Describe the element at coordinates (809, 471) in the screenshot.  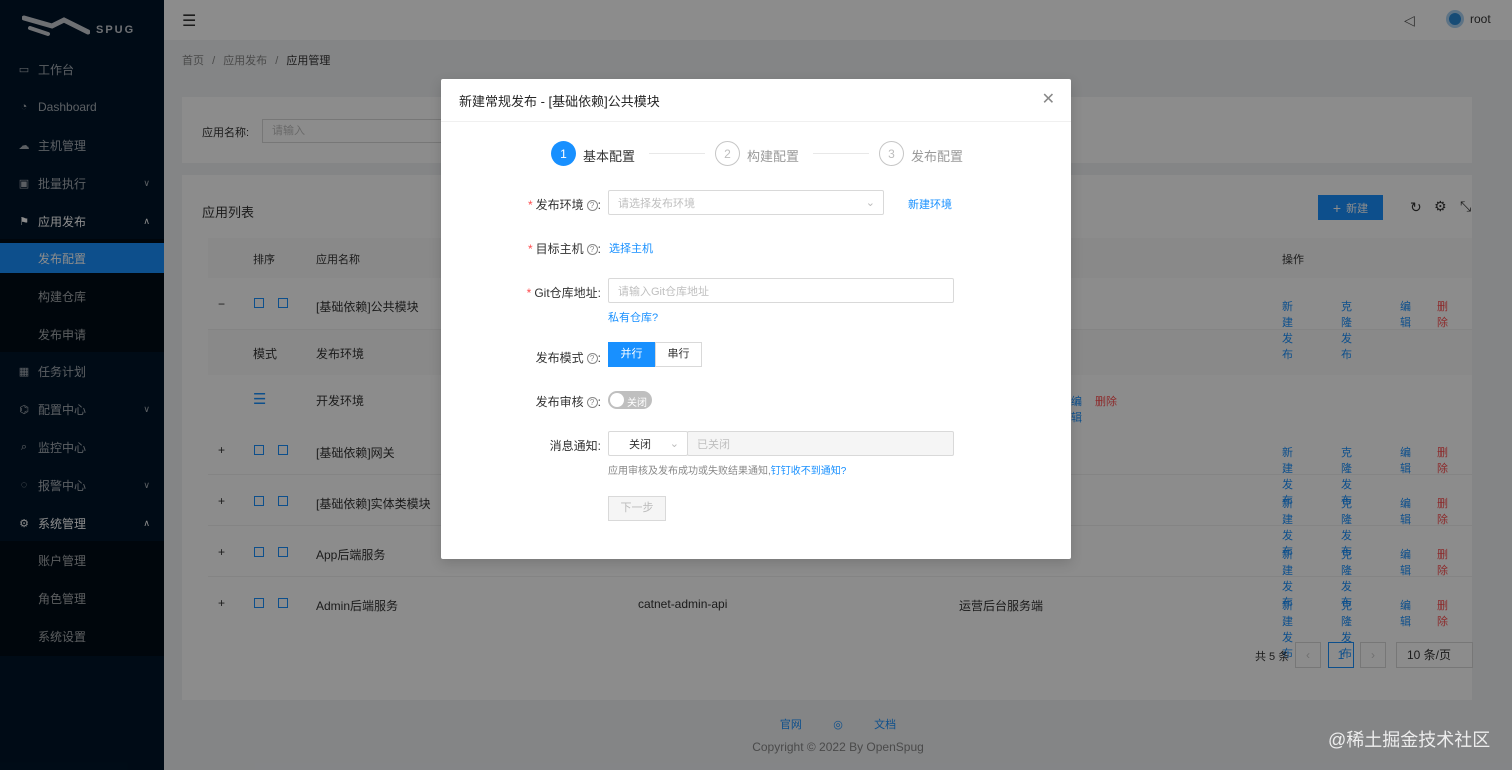
I see `dingtalk-help-link: 钉钉收不到通知?` at that location.